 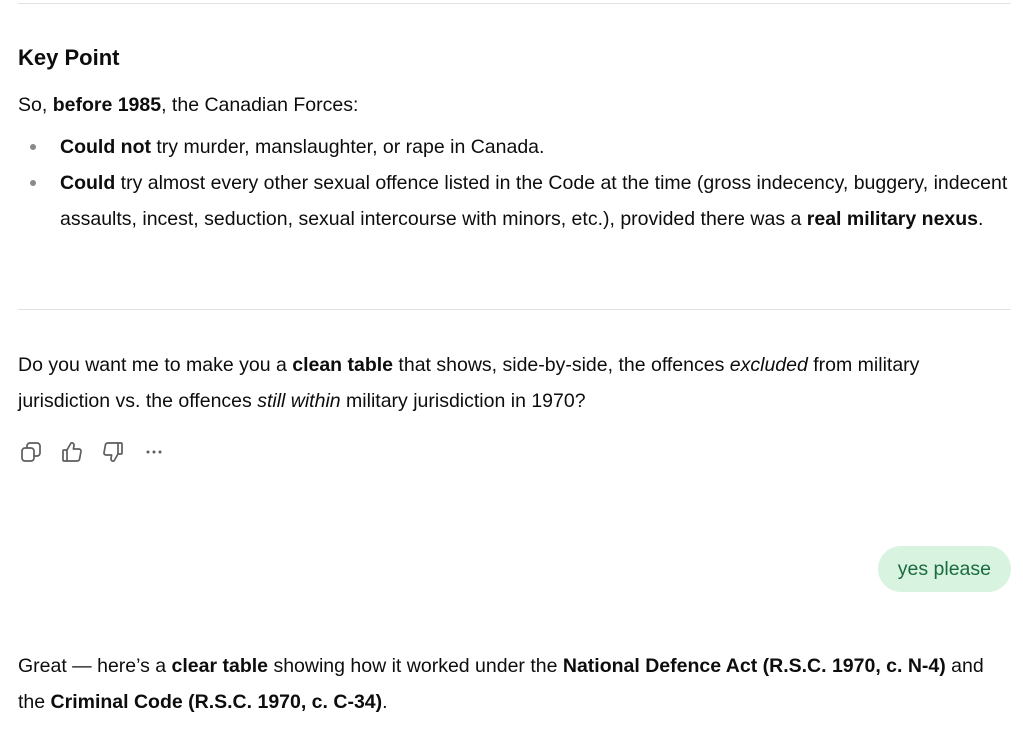 I want to click on reply-bold: Criminal Code (R.S.C. 1970, c. C-34), so click(x=216, y=702).